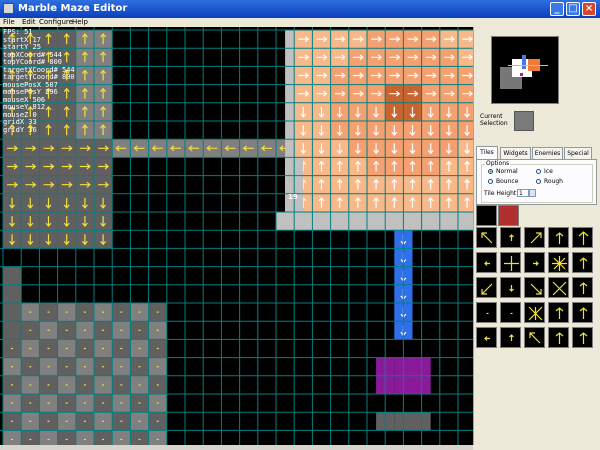 The image size is (600, 450). Describe the element at coordinates (293, 197) in the screenshot. I see `height-label: 19` at that location.